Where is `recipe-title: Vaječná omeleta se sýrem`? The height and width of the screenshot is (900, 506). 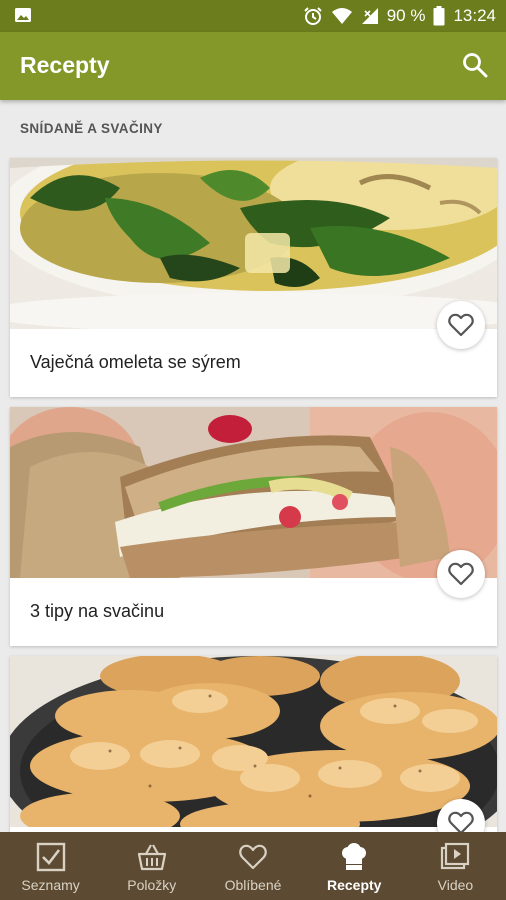
recipe-title: Vaječná omeleta se sýrem is located at coordinates (135, 362).